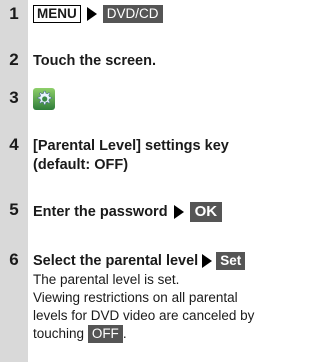  I want to click on step-number: 3, so click(14, 97).